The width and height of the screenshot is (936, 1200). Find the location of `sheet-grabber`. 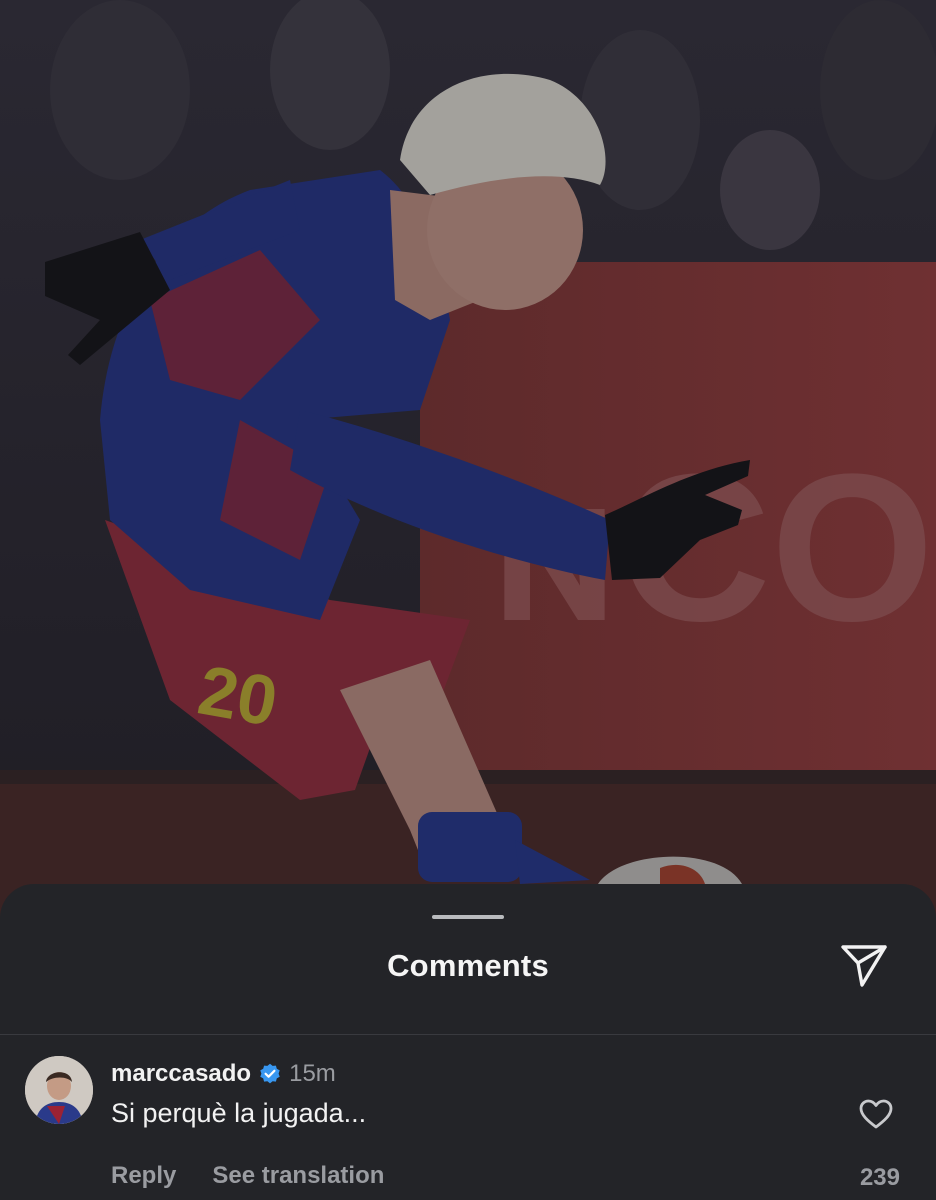

sheet-grabber is located at coordinates (468, 917).